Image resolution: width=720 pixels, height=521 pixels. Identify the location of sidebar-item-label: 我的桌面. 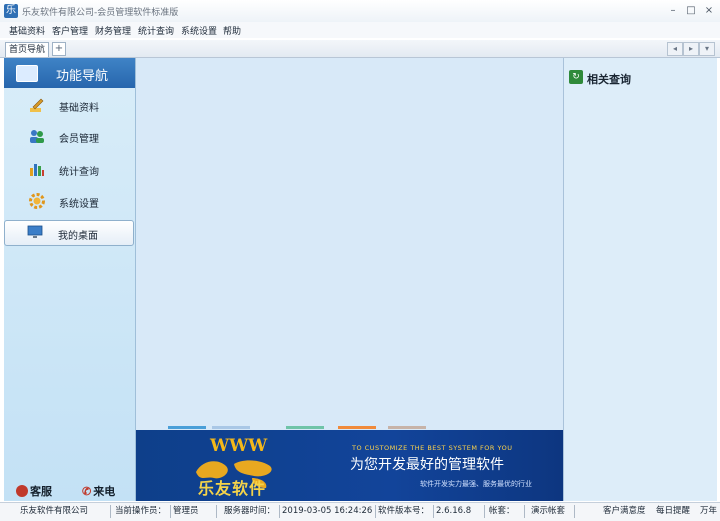
(78, 236).